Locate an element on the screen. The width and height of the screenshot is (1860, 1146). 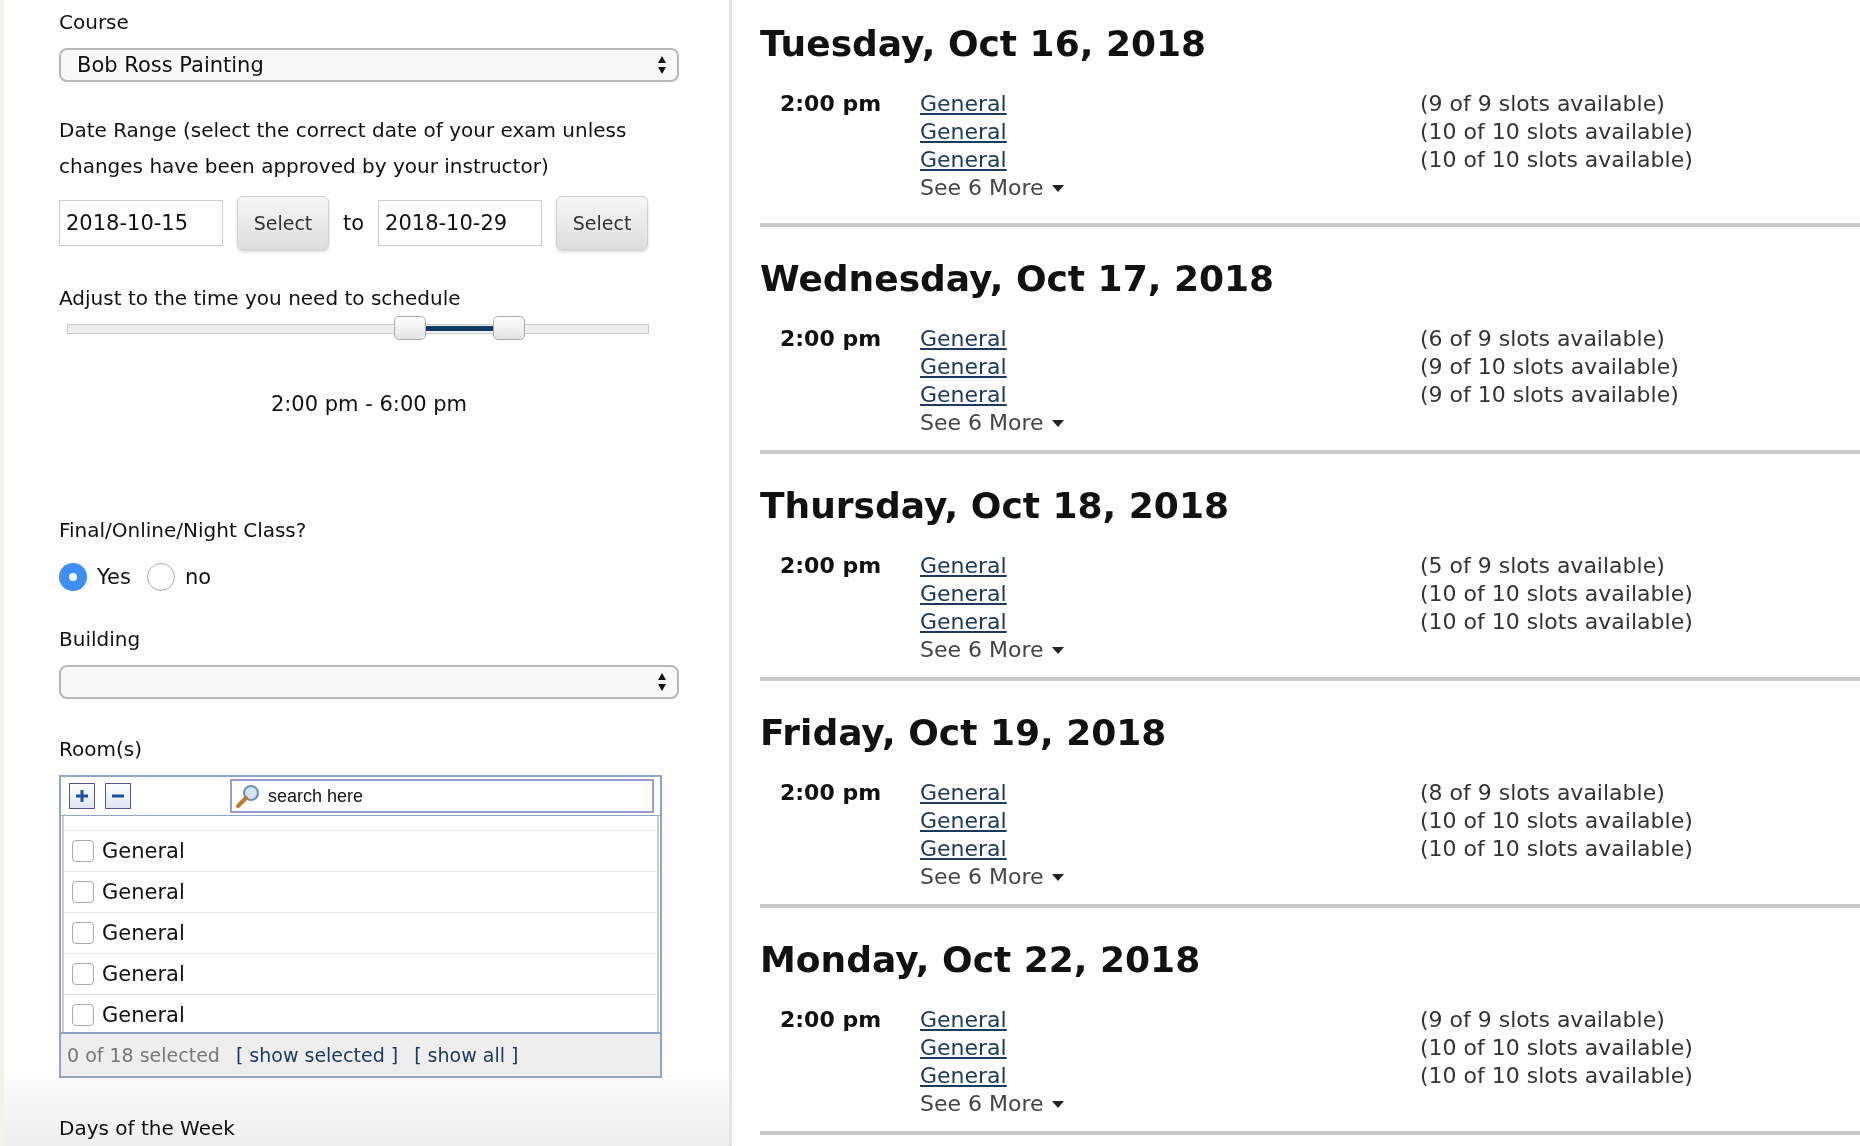
to-label: to is located at coordinates (354, 223).